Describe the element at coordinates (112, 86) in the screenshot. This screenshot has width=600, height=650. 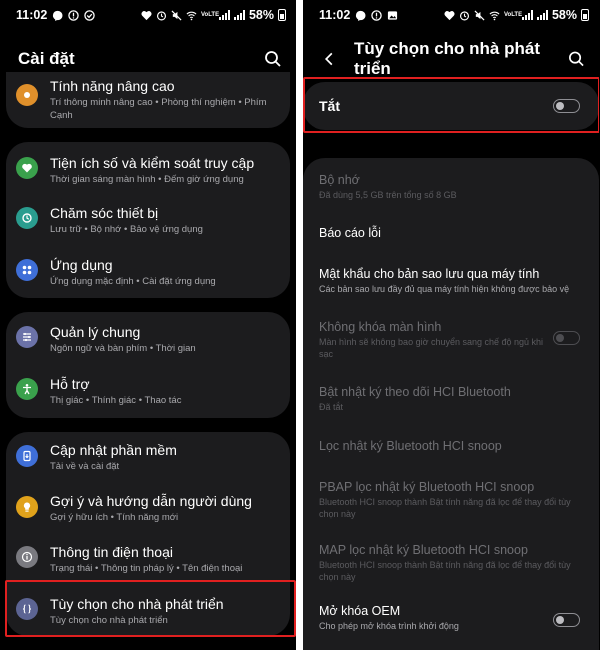
I see `settings-item-title: Tính năng nâng cao` at that location.